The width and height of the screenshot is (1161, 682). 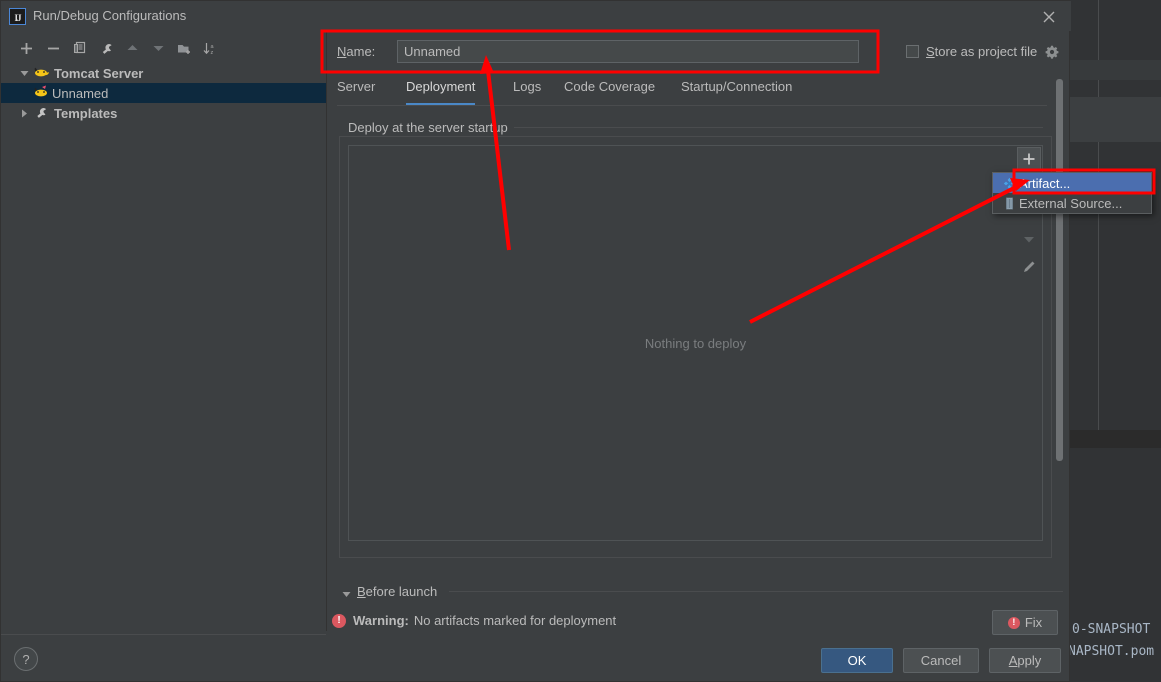 What do you see at coordinates (1009, 203) in the screenshot?
I see `external-source-icon` at bounding box center [1009, 203].